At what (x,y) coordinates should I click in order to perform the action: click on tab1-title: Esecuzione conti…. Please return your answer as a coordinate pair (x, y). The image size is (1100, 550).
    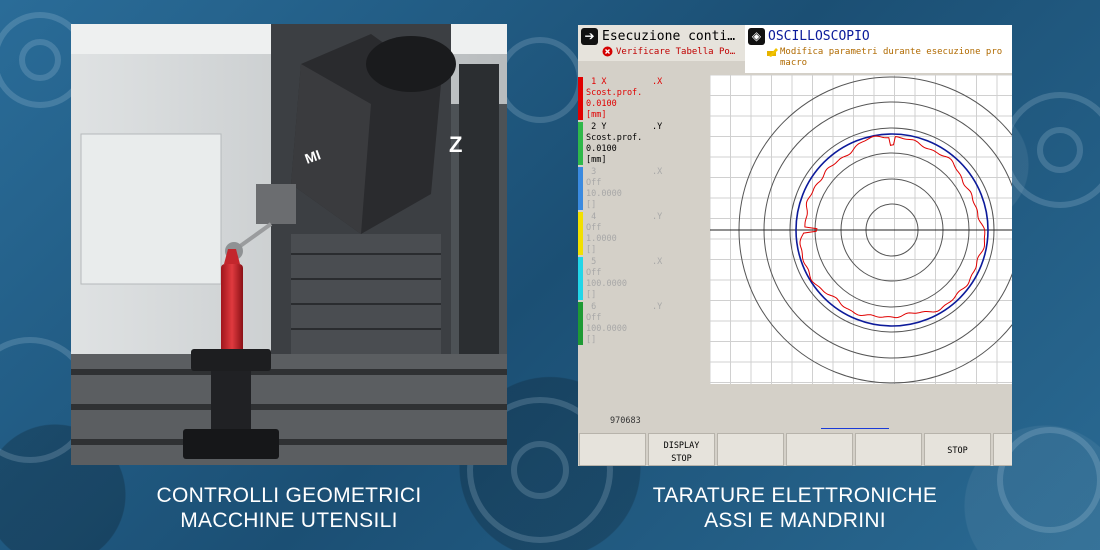
    Looking at the image, I should click on (669, 36).